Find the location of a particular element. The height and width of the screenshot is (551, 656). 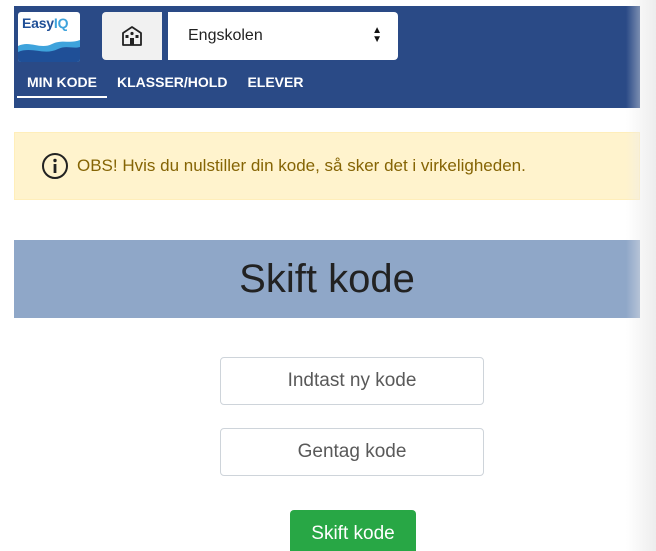

easyiq-logo: EasyIQ is located at coordinates (49, 37).